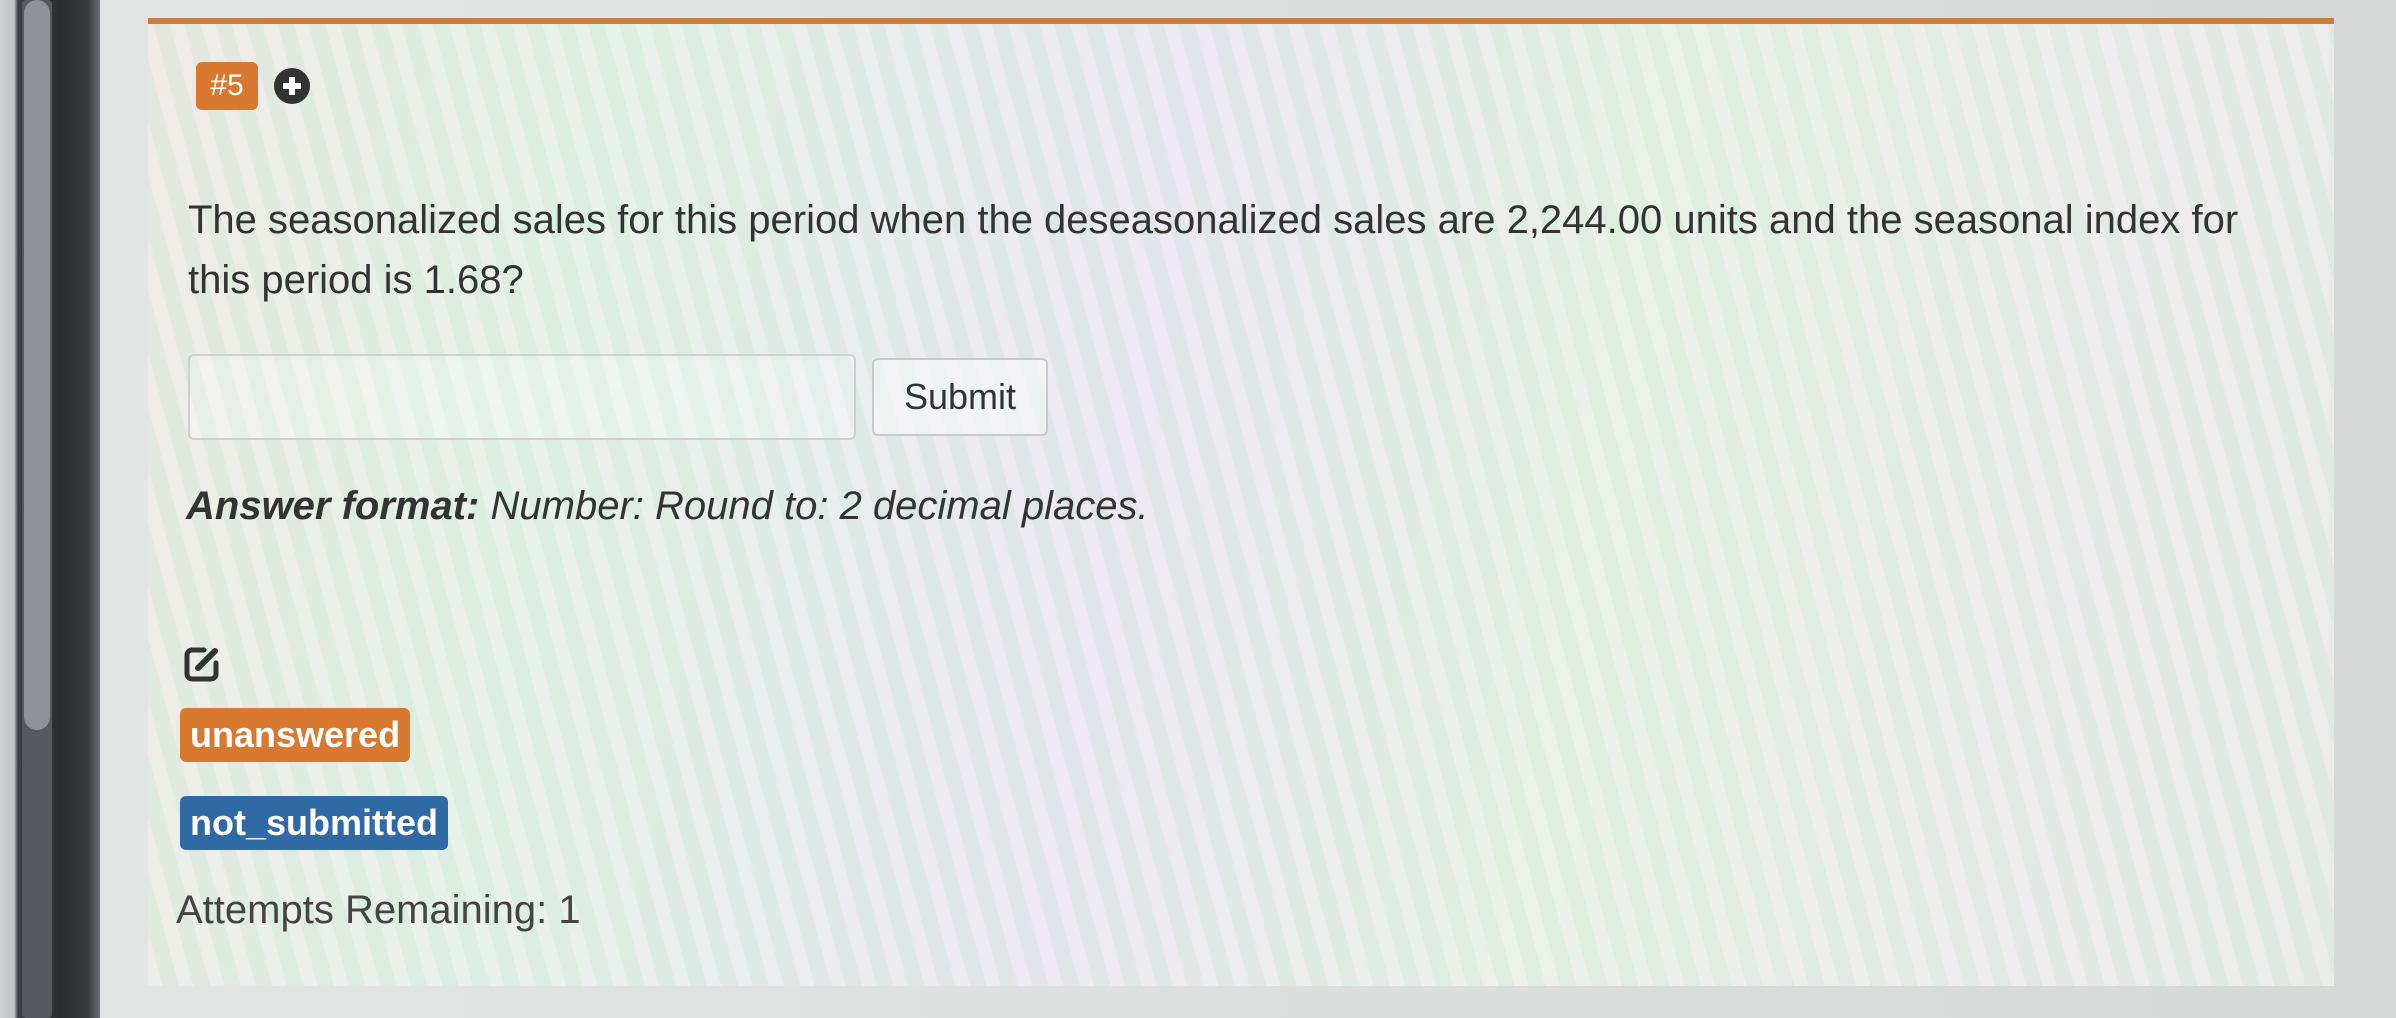 The height and width of the screenshot is (1018, 2396). Describe the element at coordinates (522, 397) in the screenshot. I see `answer-input` at that location.